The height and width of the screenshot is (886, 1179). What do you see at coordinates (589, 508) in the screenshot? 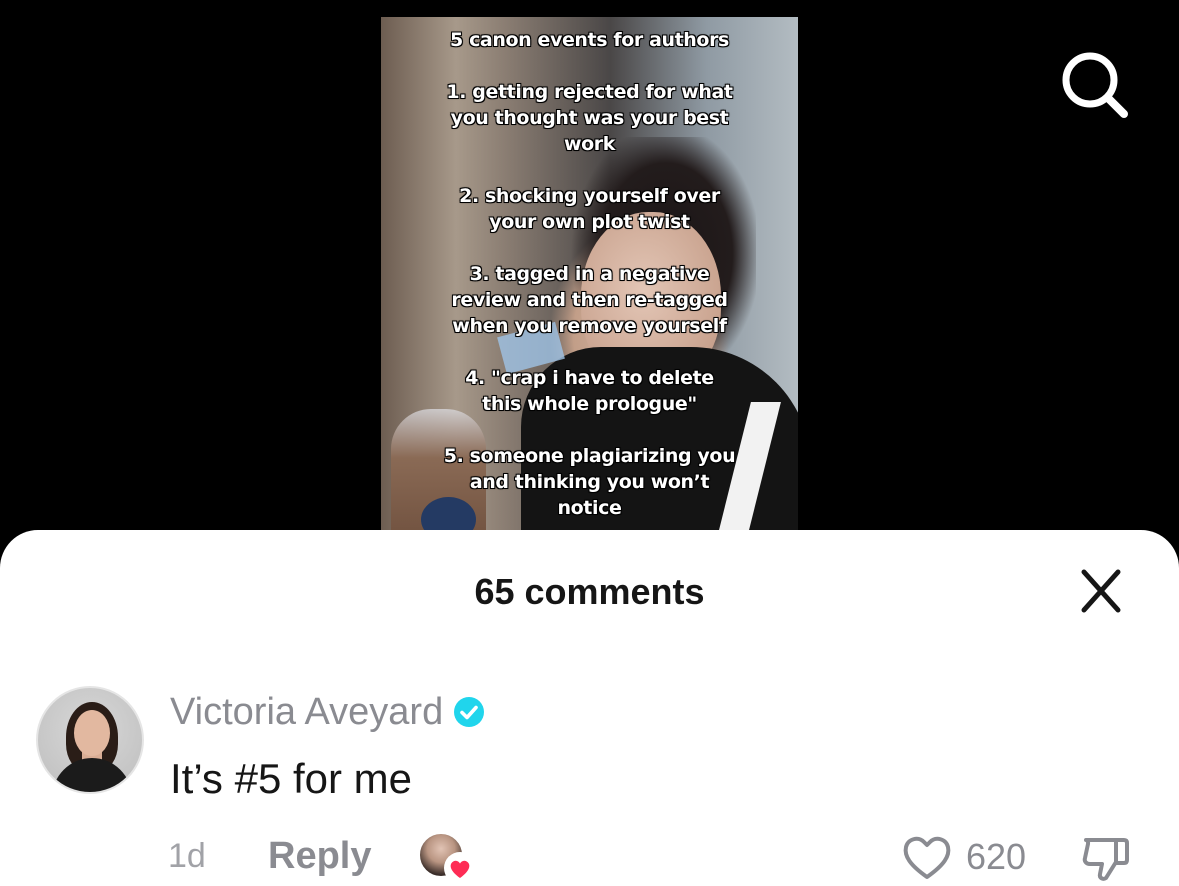
I see `caption-line: notice` at bounding box center [589, 508].